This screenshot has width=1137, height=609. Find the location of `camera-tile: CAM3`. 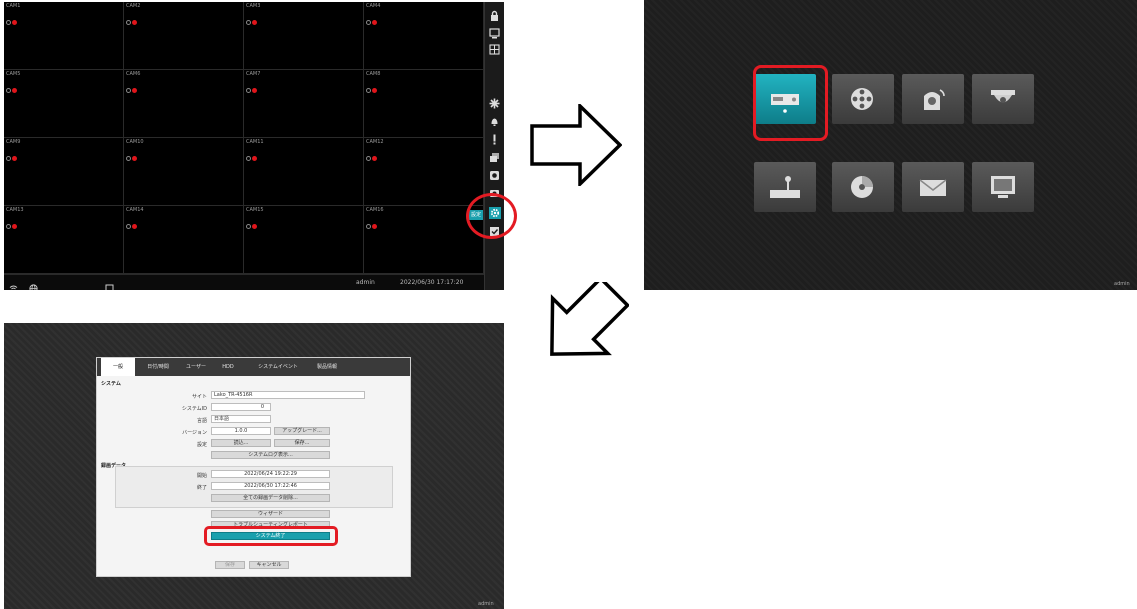

camera-tile: CAM3 is located at coordinates (304, 36).